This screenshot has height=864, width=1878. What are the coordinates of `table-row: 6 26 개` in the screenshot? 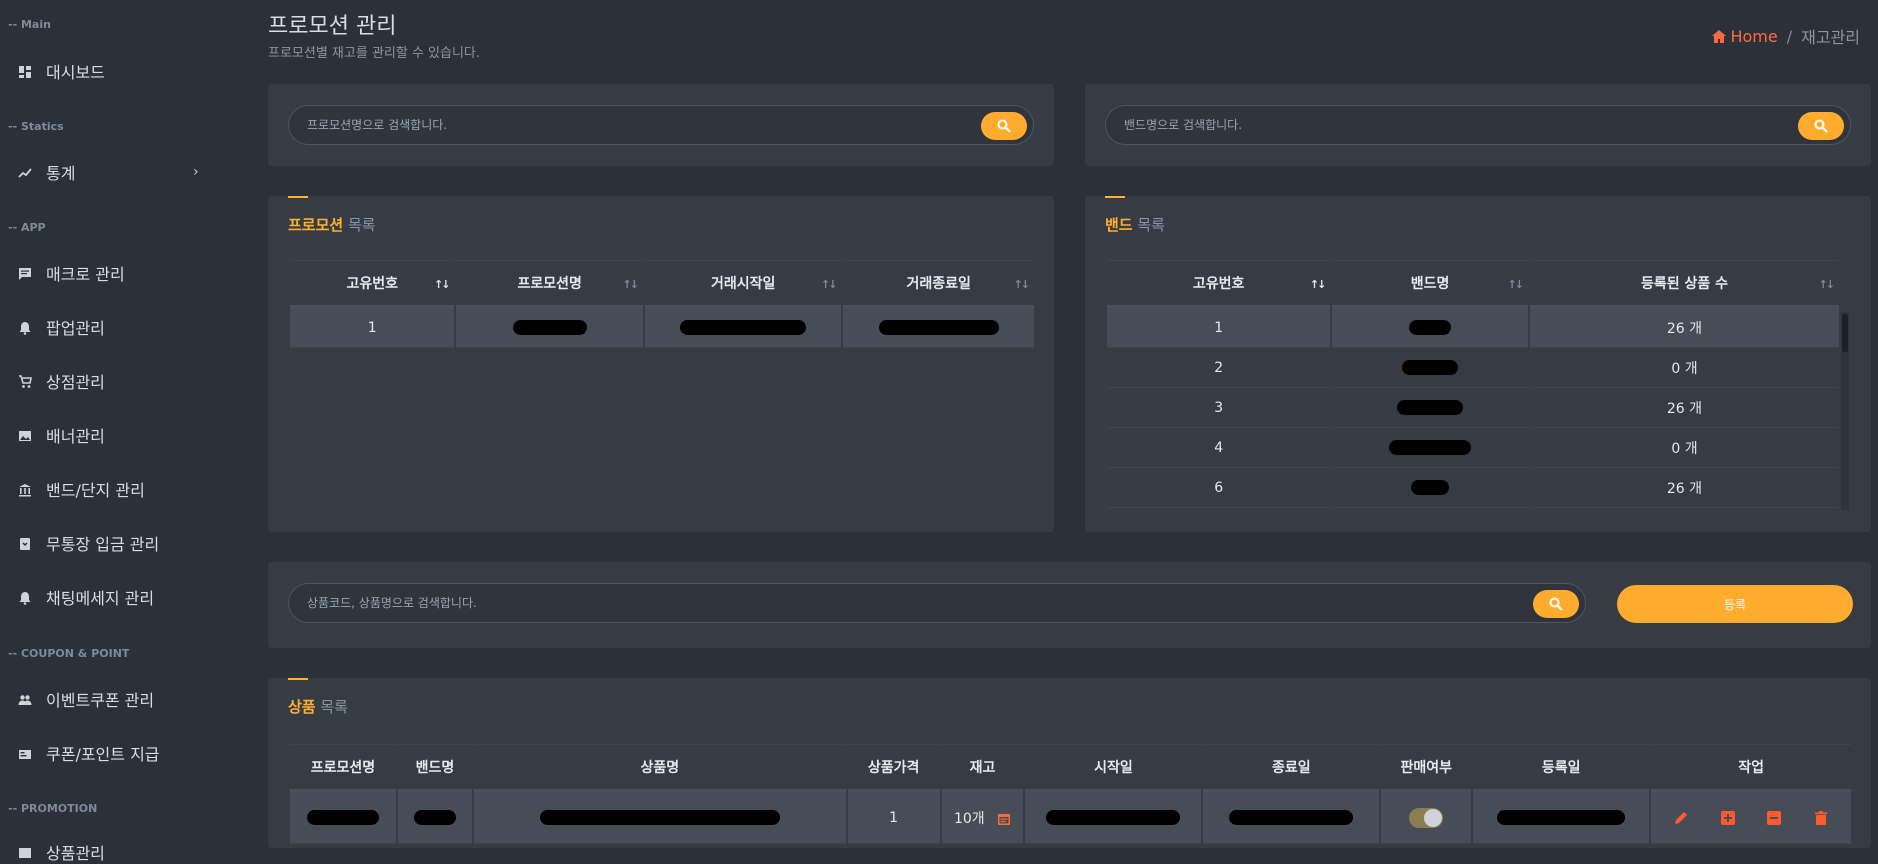 It's located at (1473, 488).